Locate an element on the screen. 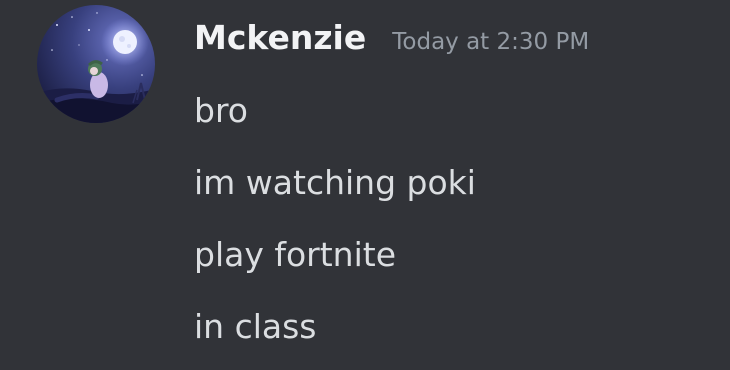 Image resolution: width=730 pixels, height=370 pixels. message-line: im watching poki is located at coordinates (335, 182).